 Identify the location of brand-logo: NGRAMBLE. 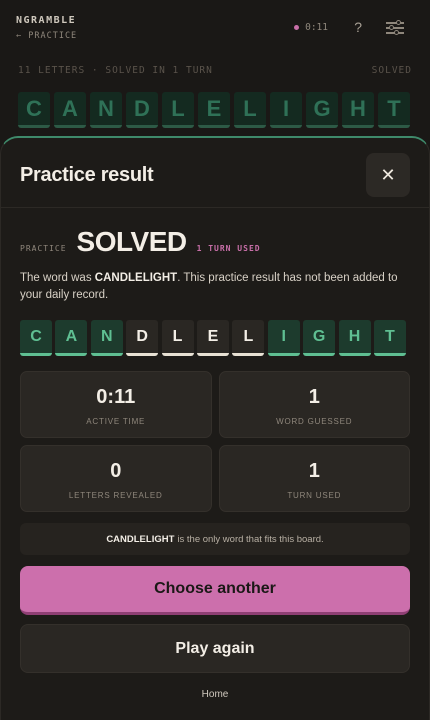
(46, 20).